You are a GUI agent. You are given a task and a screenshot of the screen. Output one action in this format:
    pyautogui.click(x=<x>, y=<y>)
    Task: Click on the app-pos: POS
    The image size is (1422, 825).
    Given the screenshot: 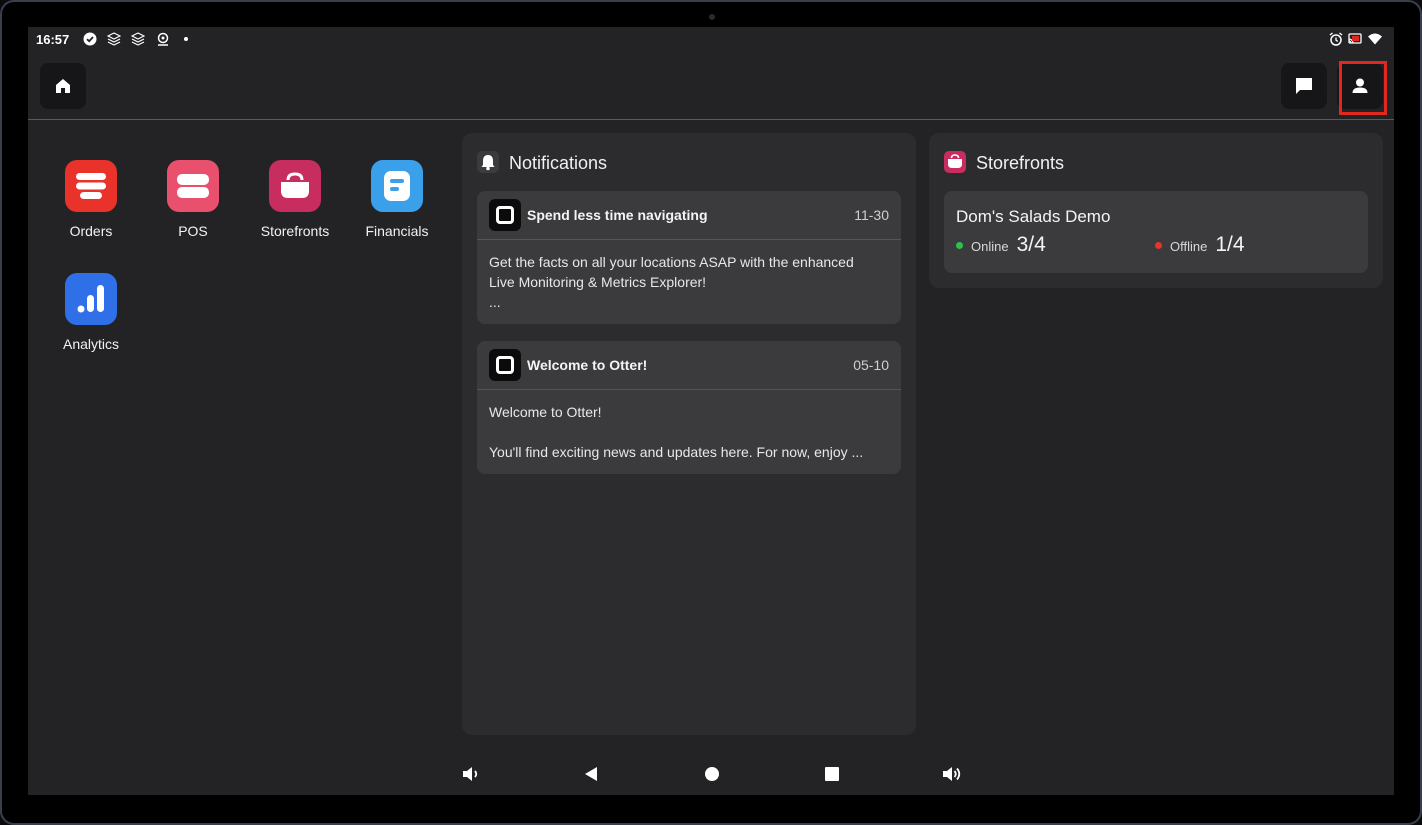 What is the action you would take?
    pyautogui.click(x=193, y=199)
    